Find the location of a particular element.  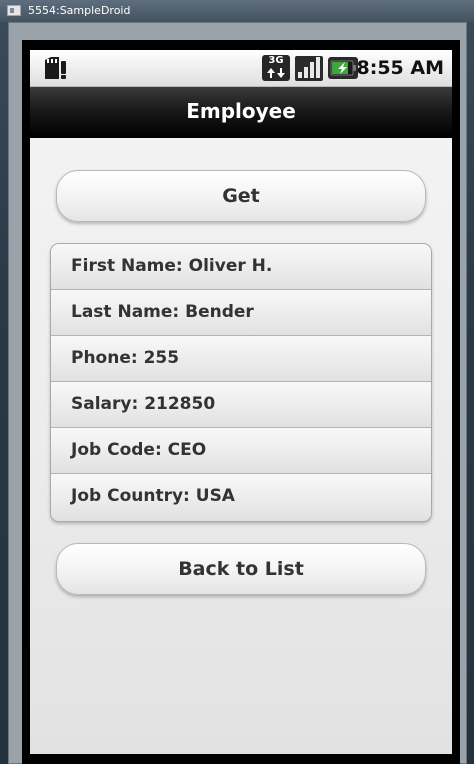

sd-card-warning-icon is located at coordinates (55, 68).